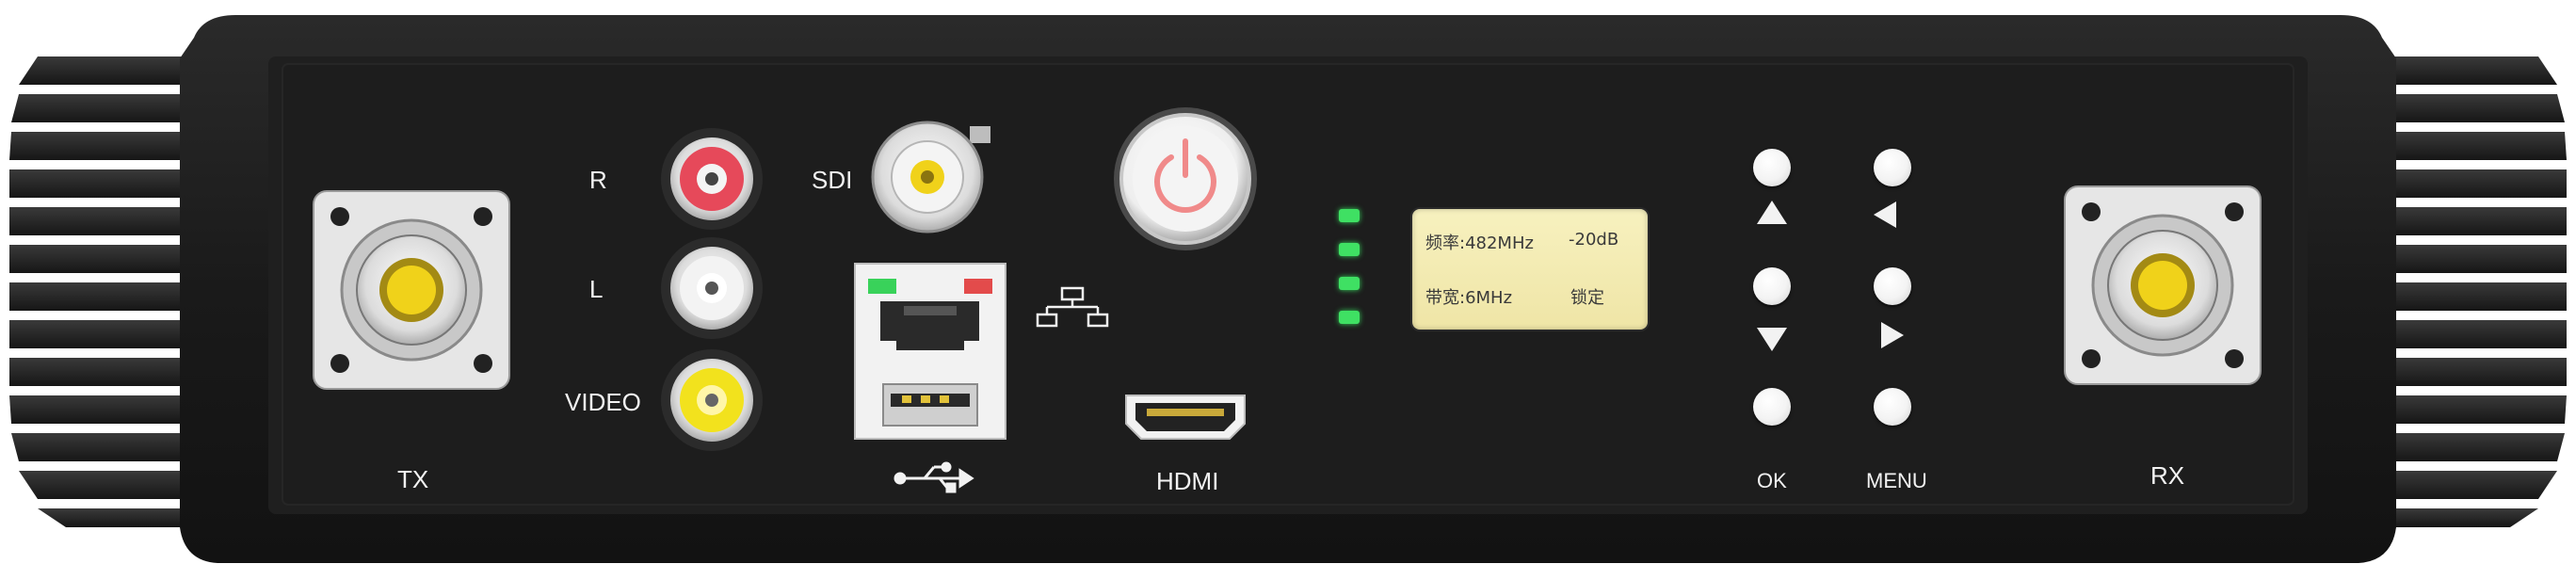  Describe the element at coordinates (712, 288) in the screenshot. I see `rca-jack-left-white` at that location.